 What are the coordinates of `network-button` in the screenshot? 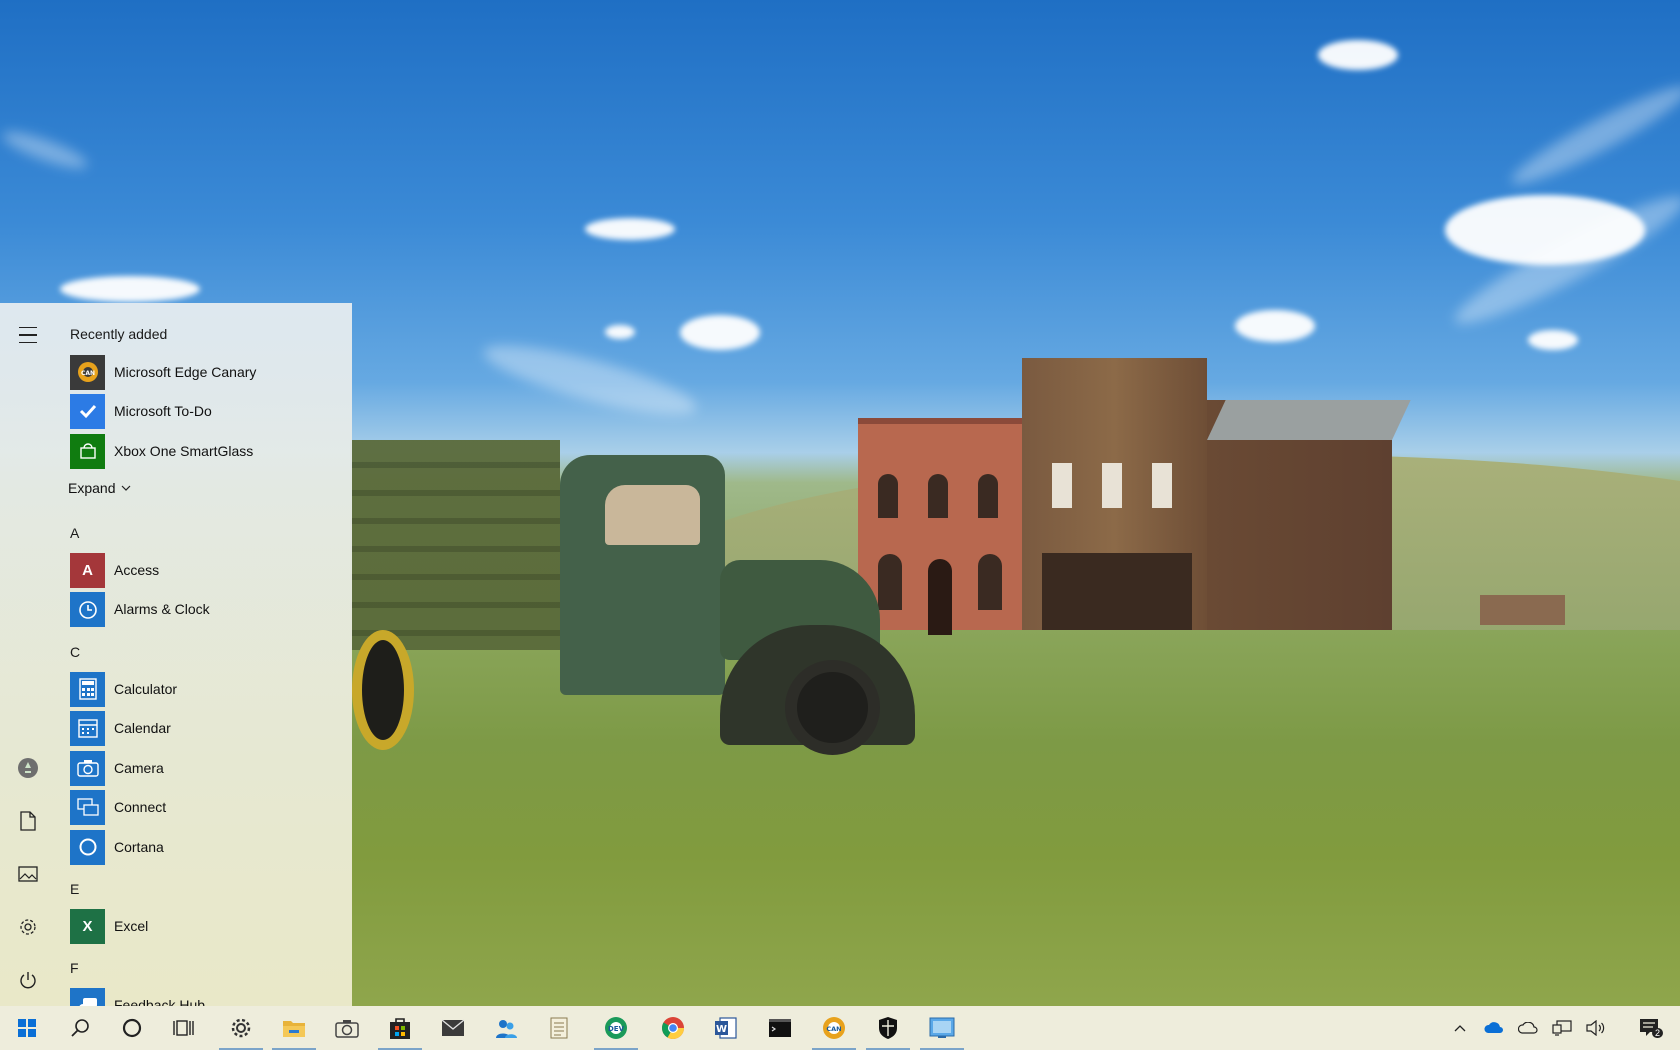 It's located at (1562, 1028).